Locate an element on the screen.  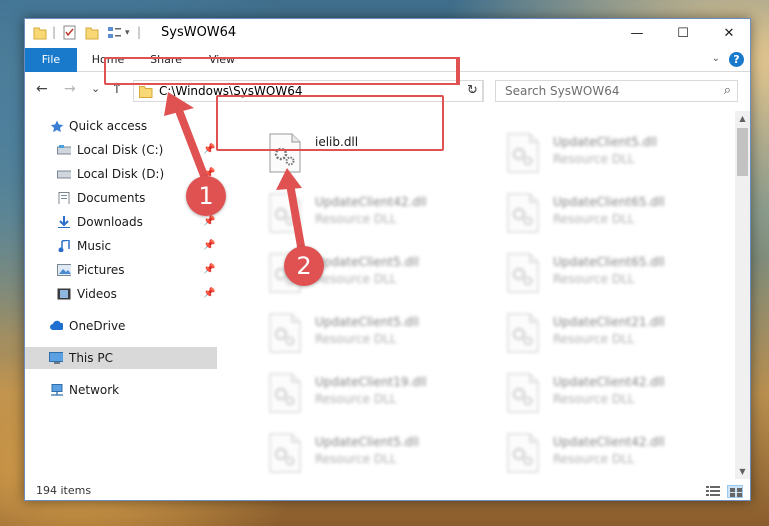
search-placeholder: Search SysWOW64 is located at coordinates (562, 91).